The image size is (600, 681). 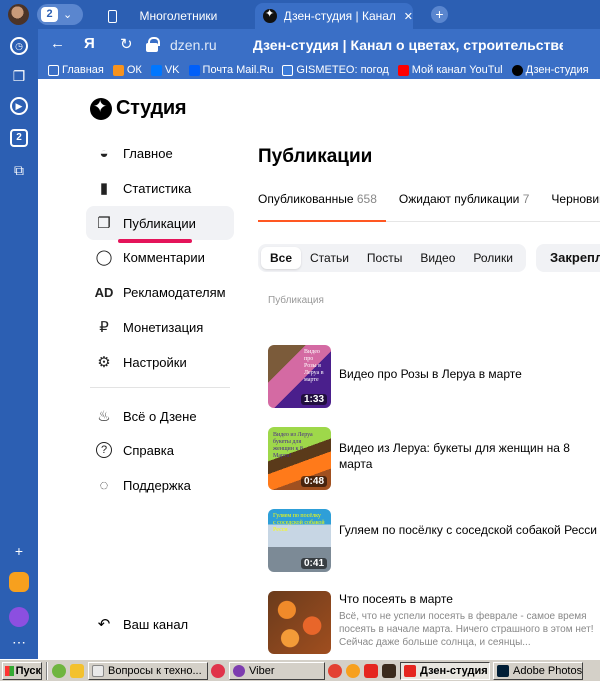 I want to click on tab-group-counter: 2 ⌄, so click(x=60, y=14).